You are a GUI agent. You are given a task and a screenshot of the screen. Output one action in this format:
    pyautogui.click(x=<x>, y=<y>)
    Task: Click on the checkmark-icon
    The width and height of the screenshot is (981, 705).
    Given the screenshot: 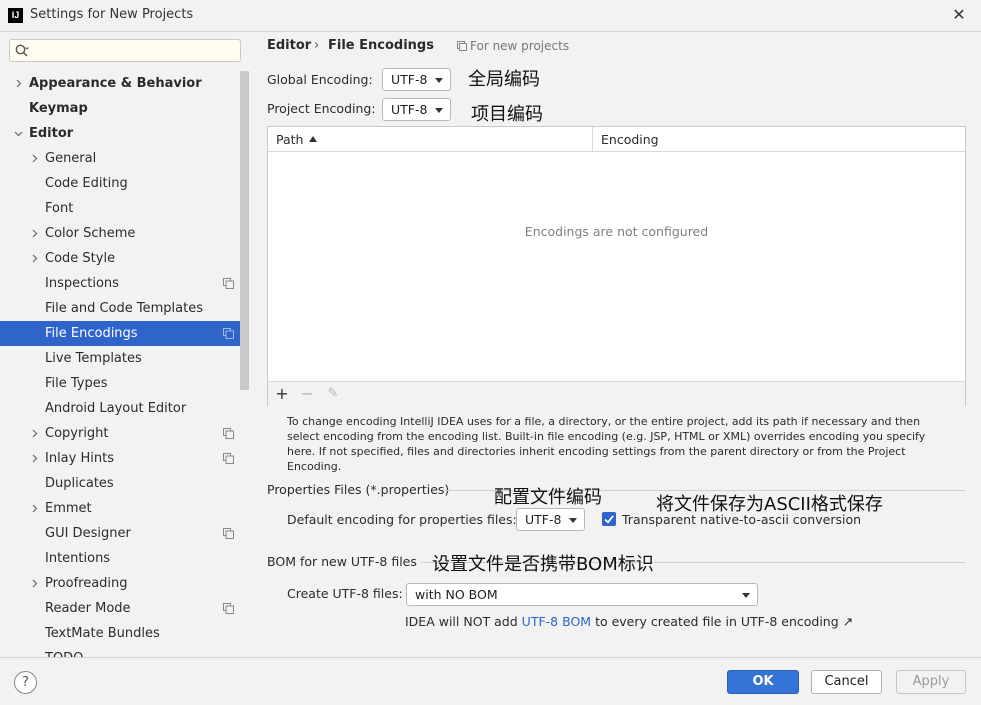 What is the action you would take?
    pyautogui.click(x=609, y=519)
    